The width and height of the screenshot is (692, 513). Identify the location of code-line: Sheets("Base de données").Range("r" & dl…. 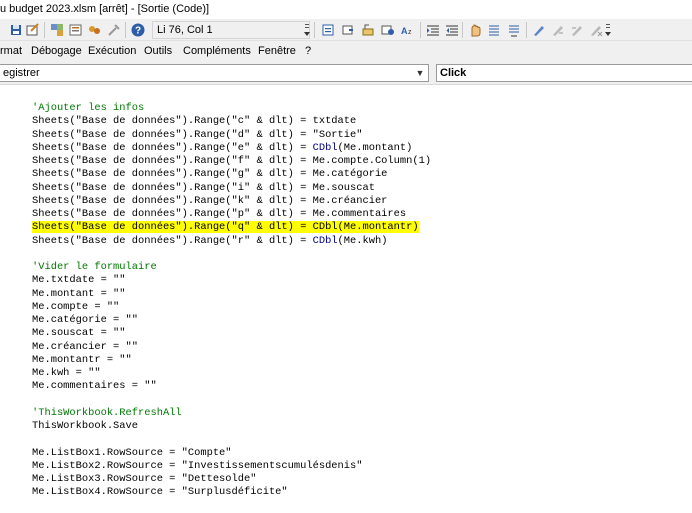
(209, 241).